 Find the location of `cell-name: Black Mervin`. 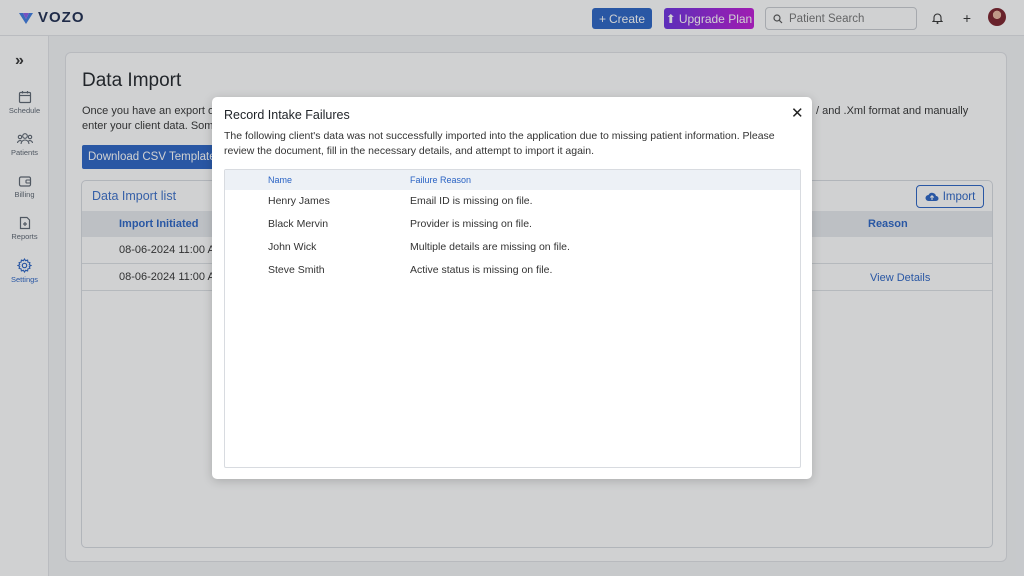

cell-name: Black Mervin is located at coordinates (298, 224).